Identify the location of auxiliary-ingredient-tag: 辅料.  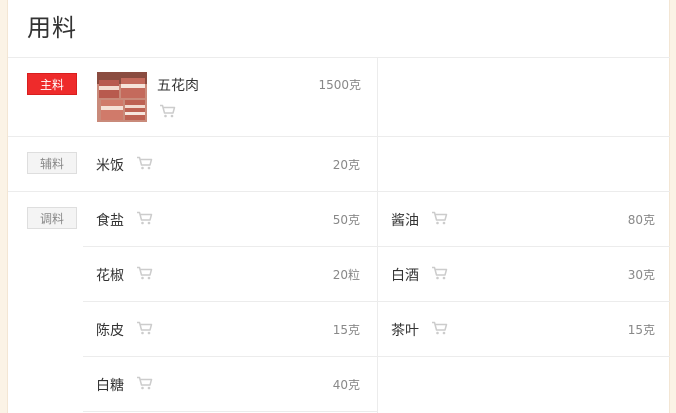
(52, 163).